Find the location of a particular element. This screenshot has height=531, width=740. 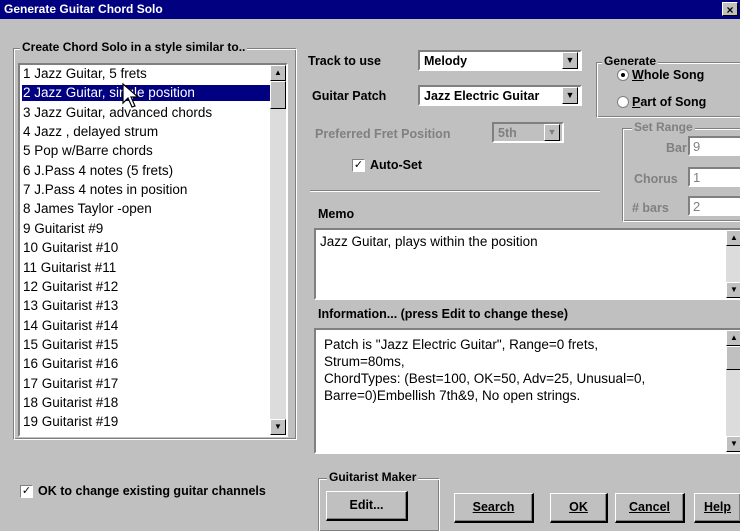

list-item: 2 Jazz Guitar, single position is located at coordinates (146, 93).